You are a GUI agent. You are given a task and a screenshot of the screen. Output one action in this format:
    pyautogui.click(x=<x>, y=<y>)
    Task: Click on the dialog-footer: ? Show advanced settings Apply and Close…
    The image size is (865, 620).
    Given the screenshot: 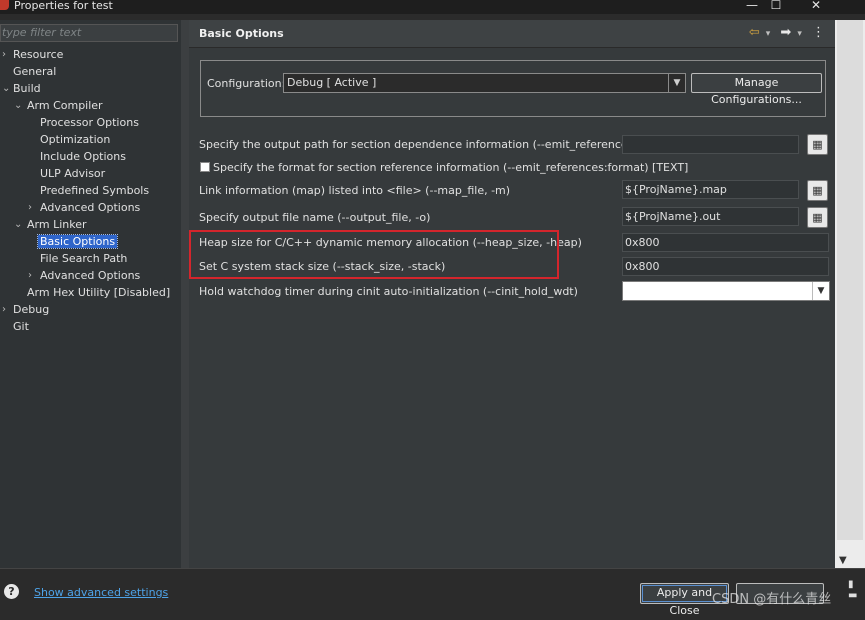 What is the action you would take?
    pyautogui.click(x=432, y=592)
    